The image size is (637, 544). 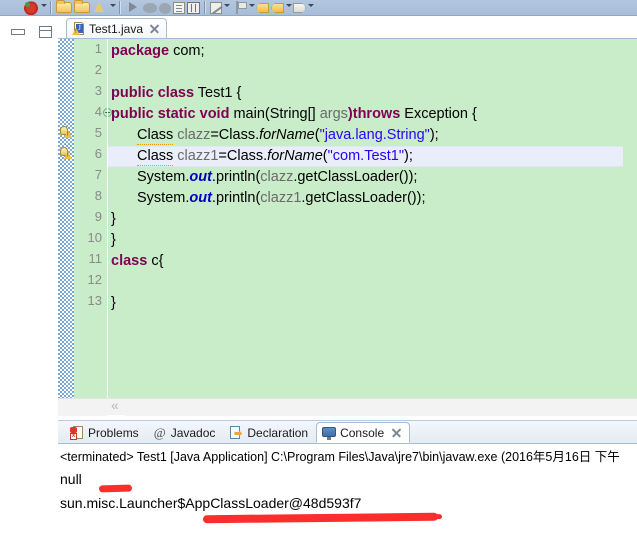 What do you see at coordinates (66, 218) in the screenshot?
I see `marker-ruler` at bounding box center [66, 218].